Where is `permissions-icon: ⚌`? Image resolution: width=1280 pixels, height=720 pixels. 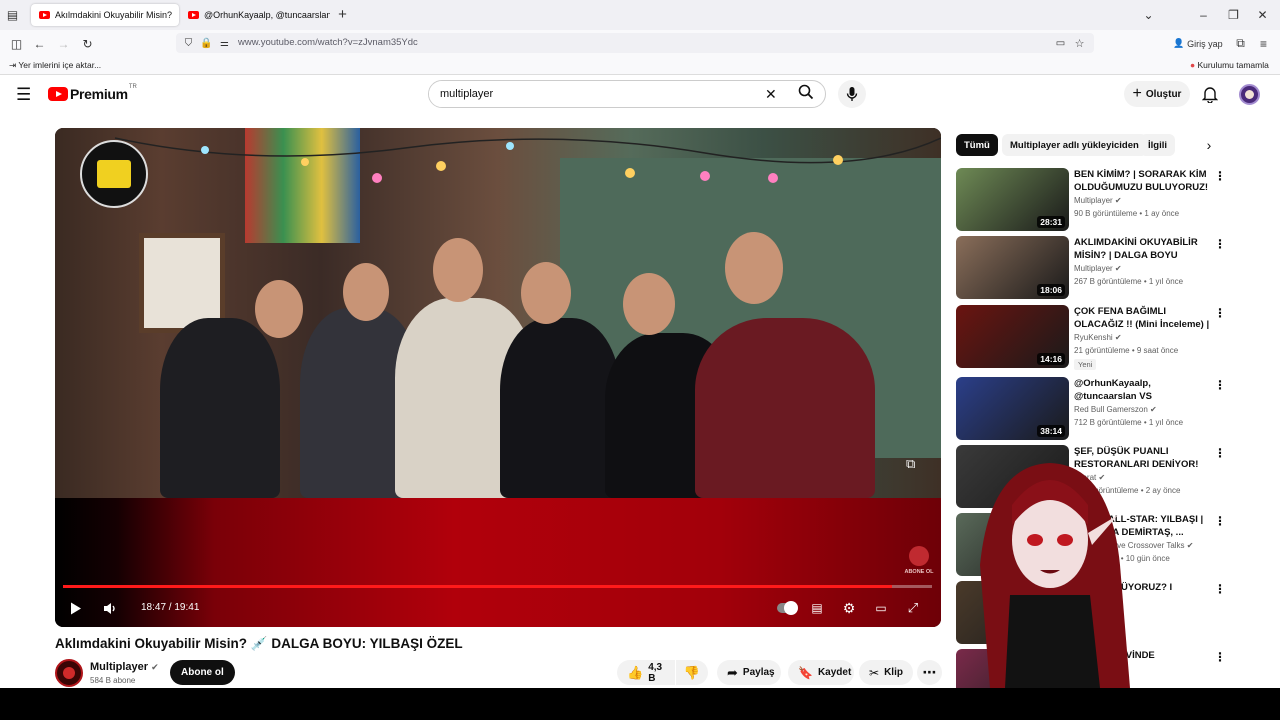 permissions-icon: ⚌ is located at coordinates (224, 43).